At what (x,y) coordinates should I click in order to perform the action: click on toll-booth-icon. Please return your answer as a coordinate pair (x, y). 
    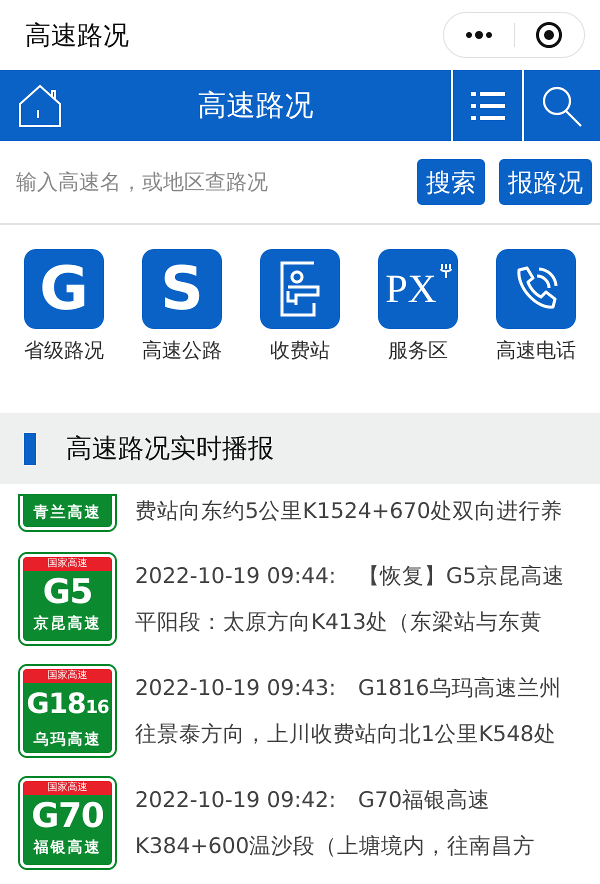
    Looking at the image, I should click on (300, 289).